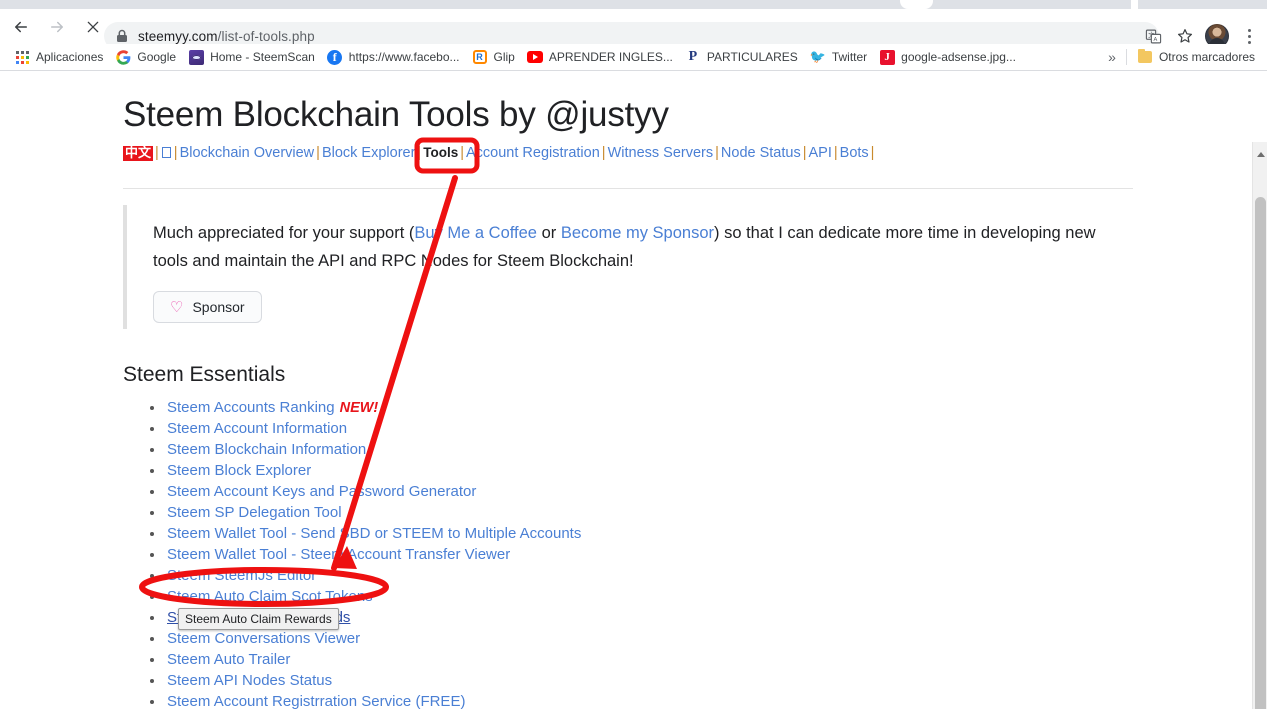 The image size is (1267, 709). What do you see at coordinates (752, 57) in the screenshot?
I see `bookmark-label: PARTICULARES` at bounding box center [752, 57].